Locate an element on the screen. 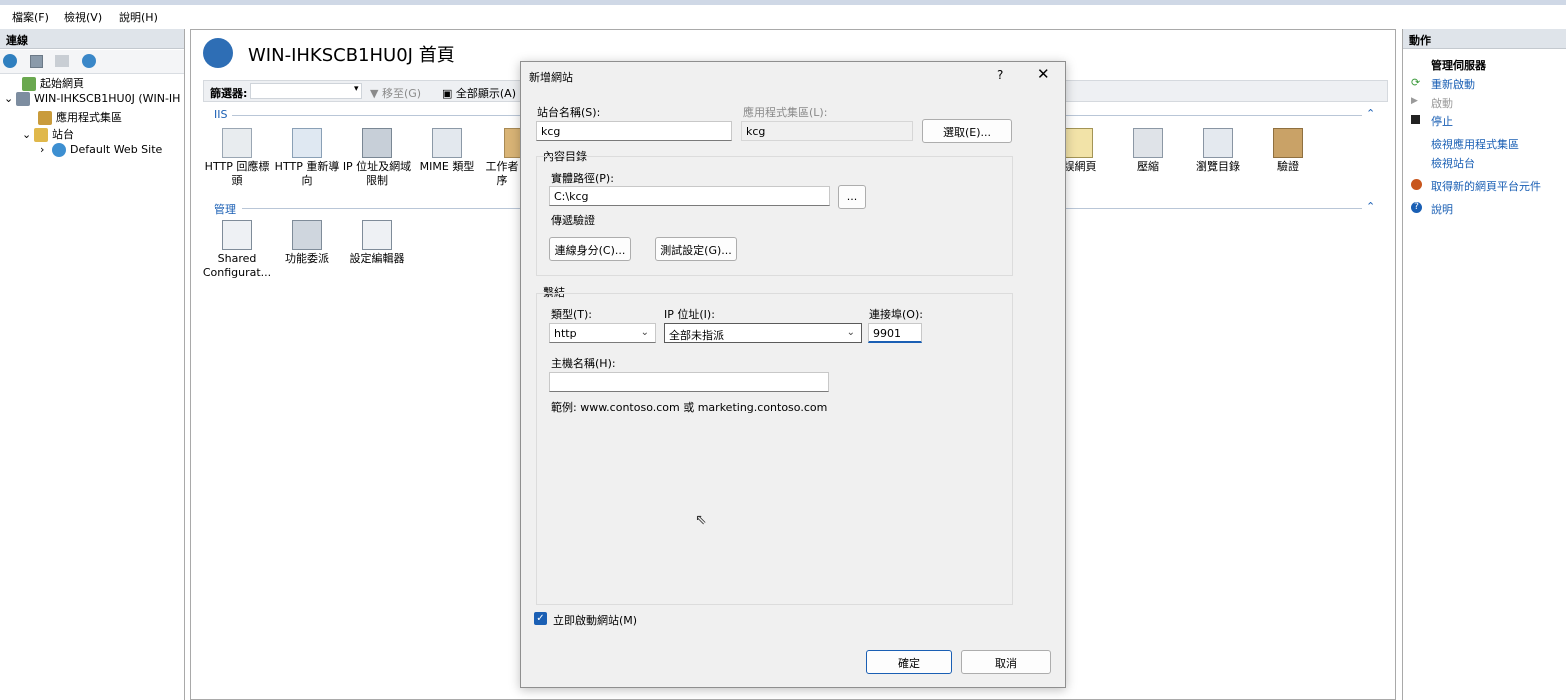 This screenshot has height=700, width=1566. tree-app-pools: 應用程式集區 is located at coordinates (80, 117).